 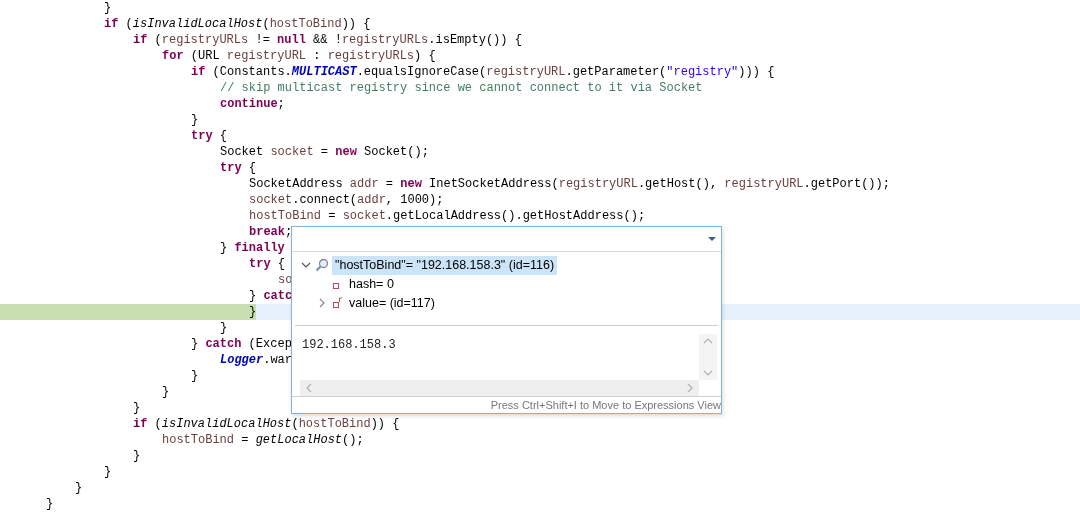 What do you see at coordinates (712, 238) in the screenshot?
I see `dropdown-caret-icon` at bounding box center [712, 238].